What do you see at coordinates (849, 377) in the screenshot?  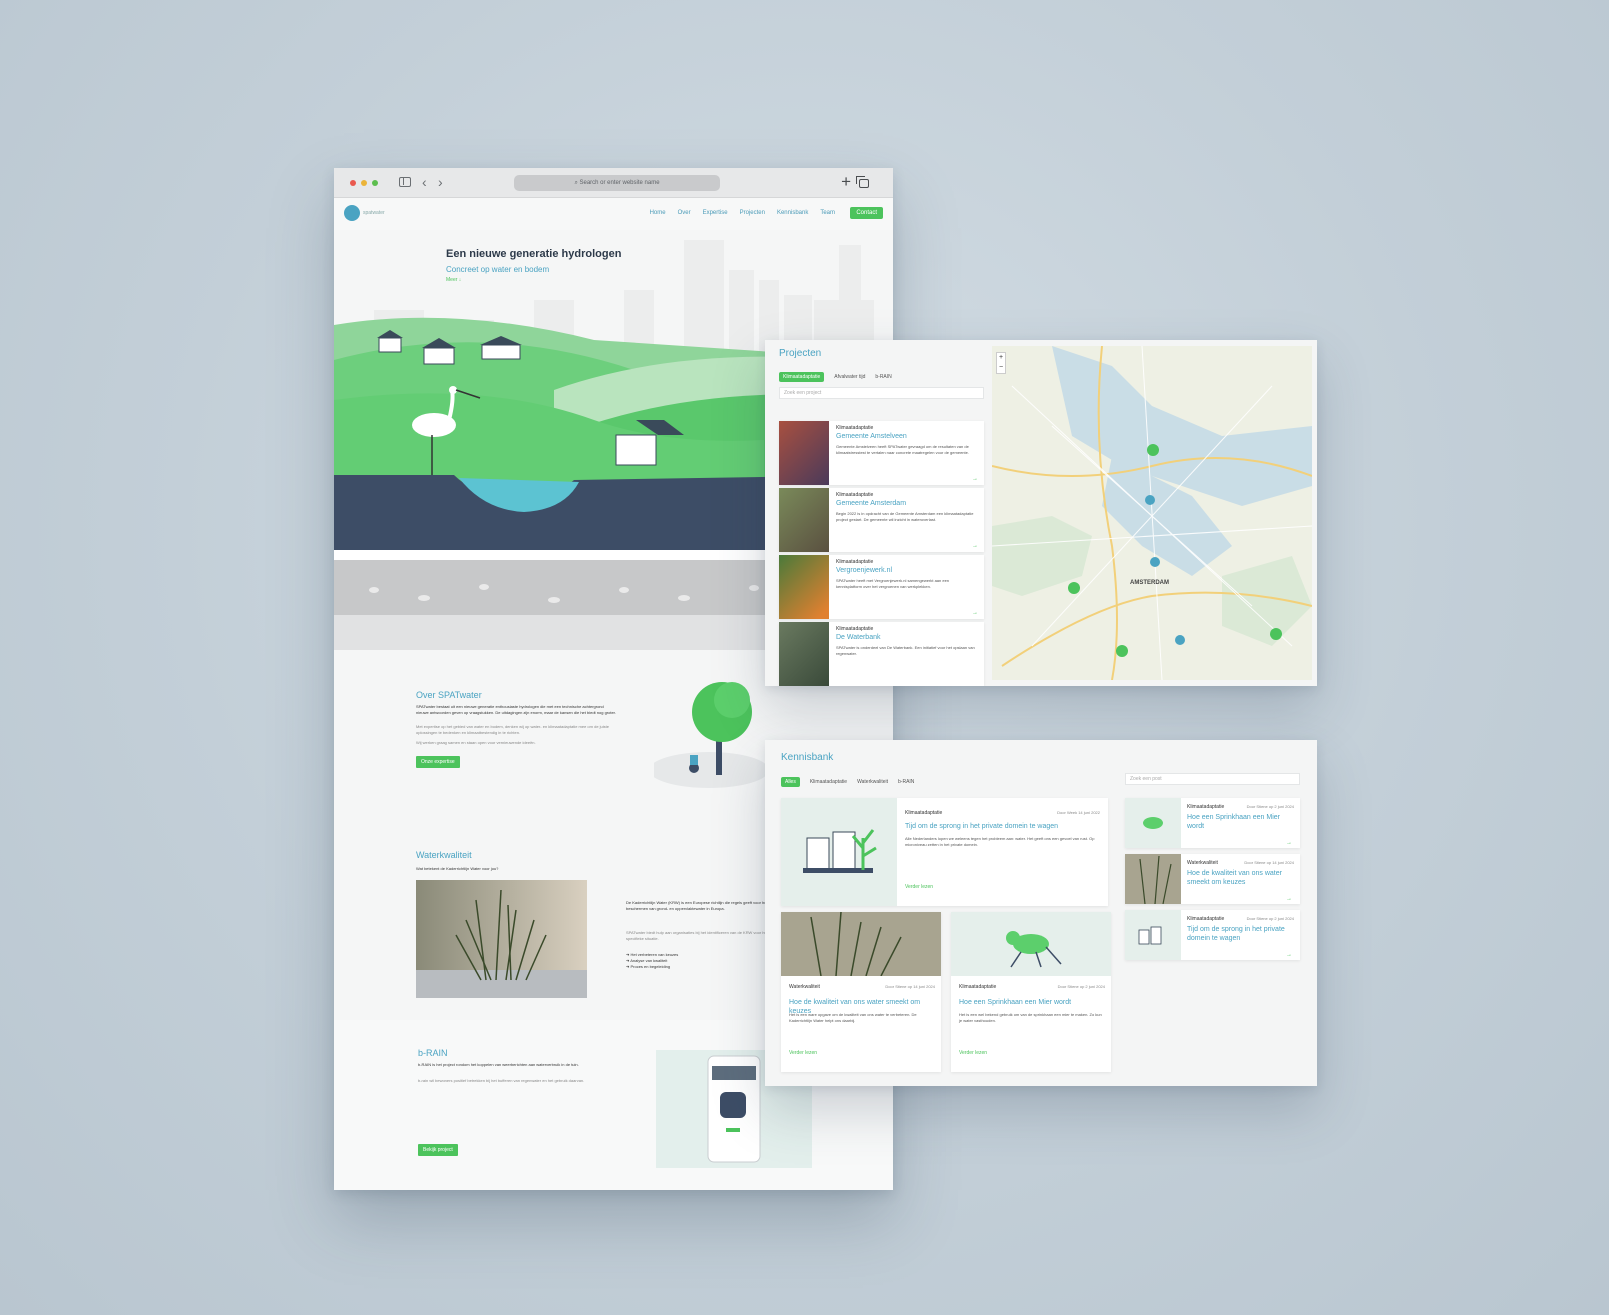 I see `filter-afvalwater: Afvalwater tijd` at bounding box center [849, 377].